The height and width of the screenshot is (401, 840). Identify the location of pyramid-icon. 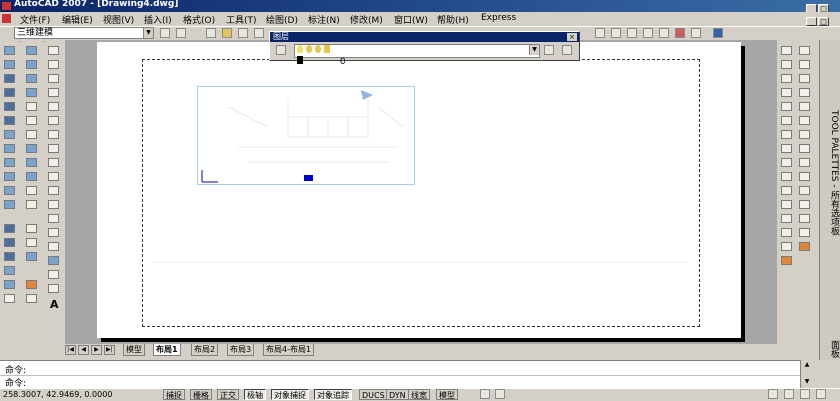
(9, 134).